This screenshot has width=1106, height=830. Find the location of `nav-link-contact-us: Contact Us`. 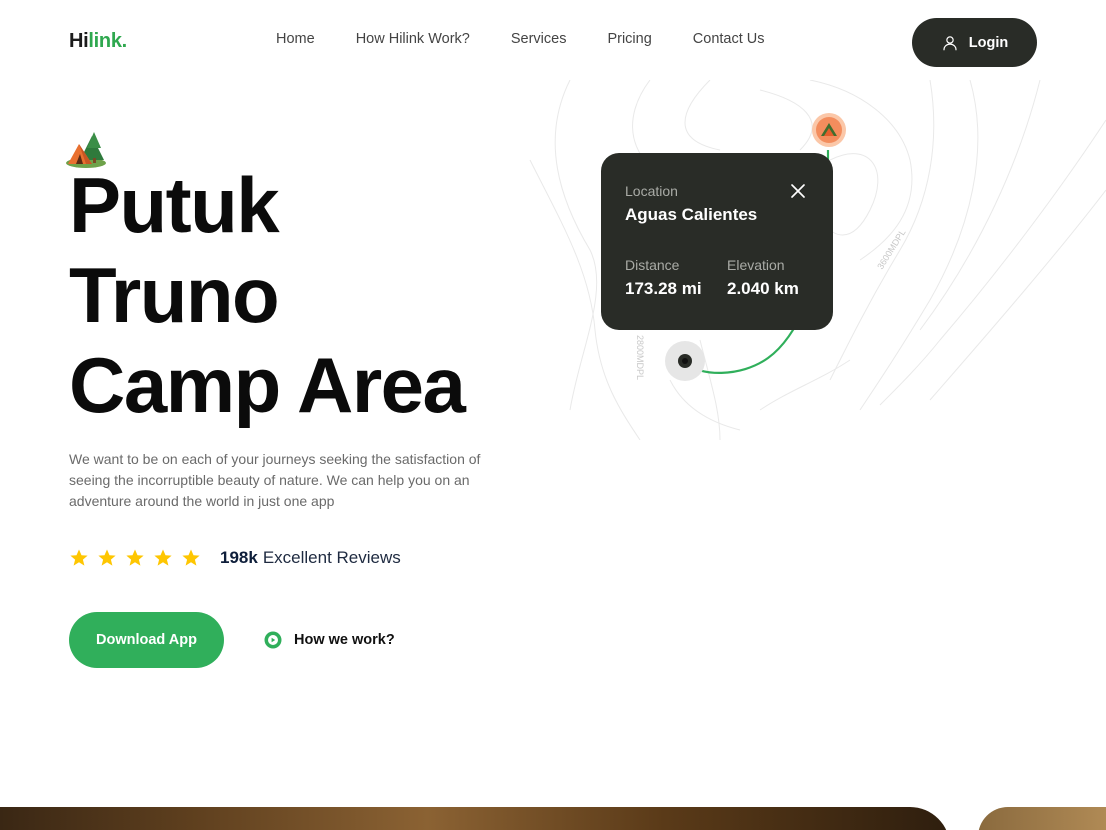

nav-link-contact-us: Contact Us is located at coordinates (729, 39).